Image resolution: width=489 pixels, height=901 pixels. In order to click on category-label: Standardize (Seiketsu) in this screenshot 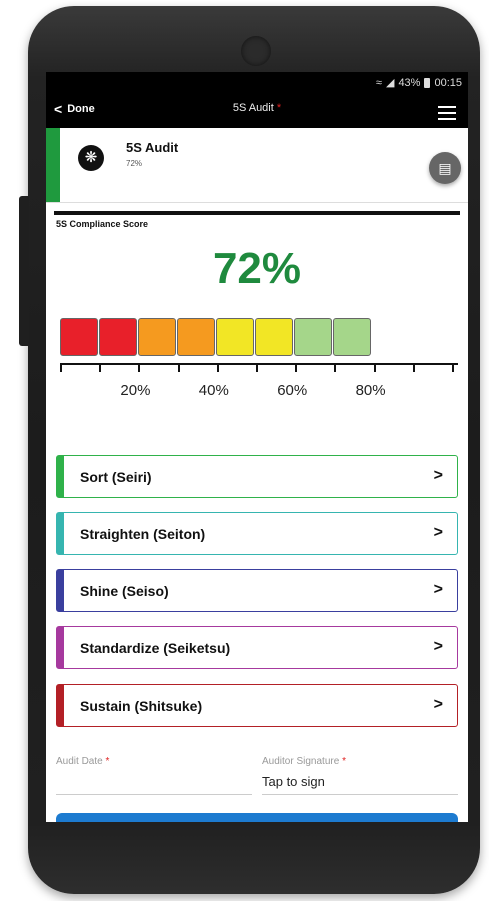, I will do `click(155, 648)`.